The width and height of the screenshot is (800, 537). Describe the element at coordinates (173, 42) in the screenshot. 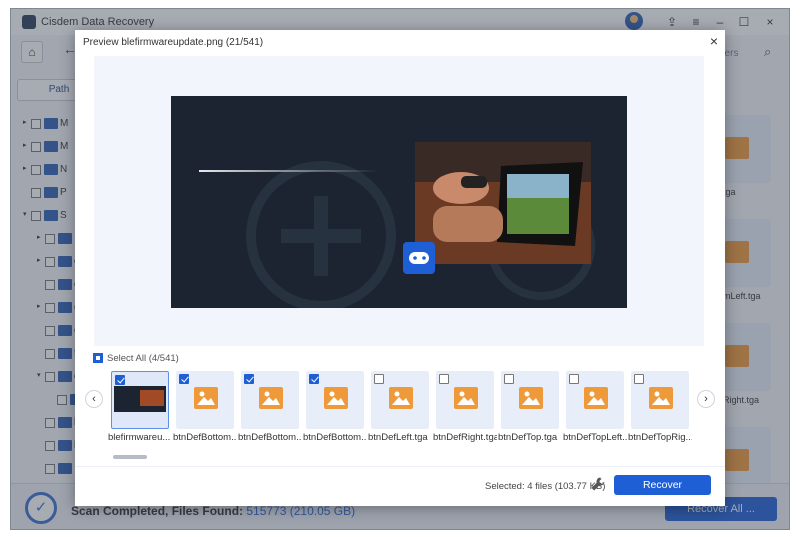

I see `dialog-title: Preview blefirmwareupdate.png (21/541)` at that location.